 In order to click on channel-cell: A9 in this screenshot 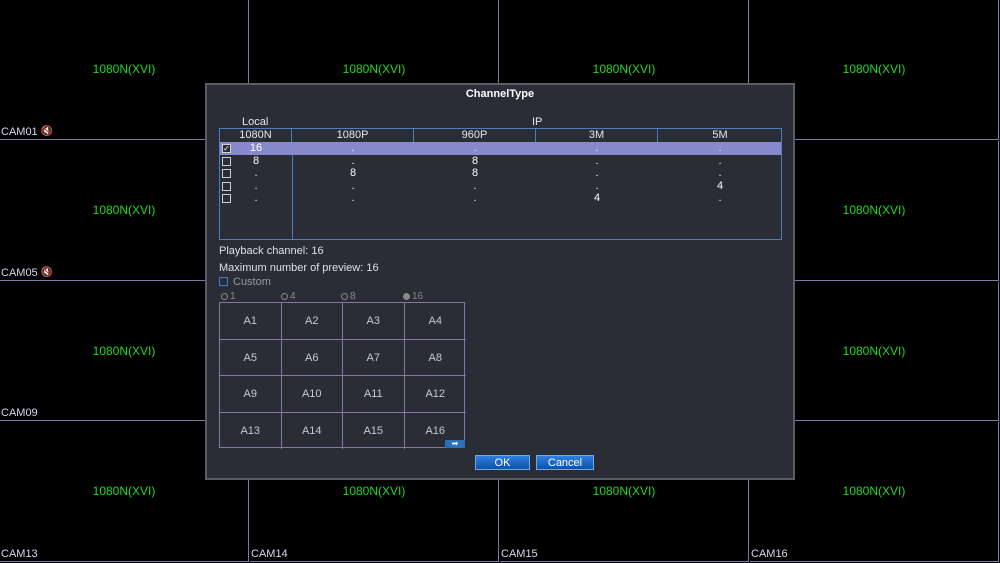, I will do `click(251, 394)`.